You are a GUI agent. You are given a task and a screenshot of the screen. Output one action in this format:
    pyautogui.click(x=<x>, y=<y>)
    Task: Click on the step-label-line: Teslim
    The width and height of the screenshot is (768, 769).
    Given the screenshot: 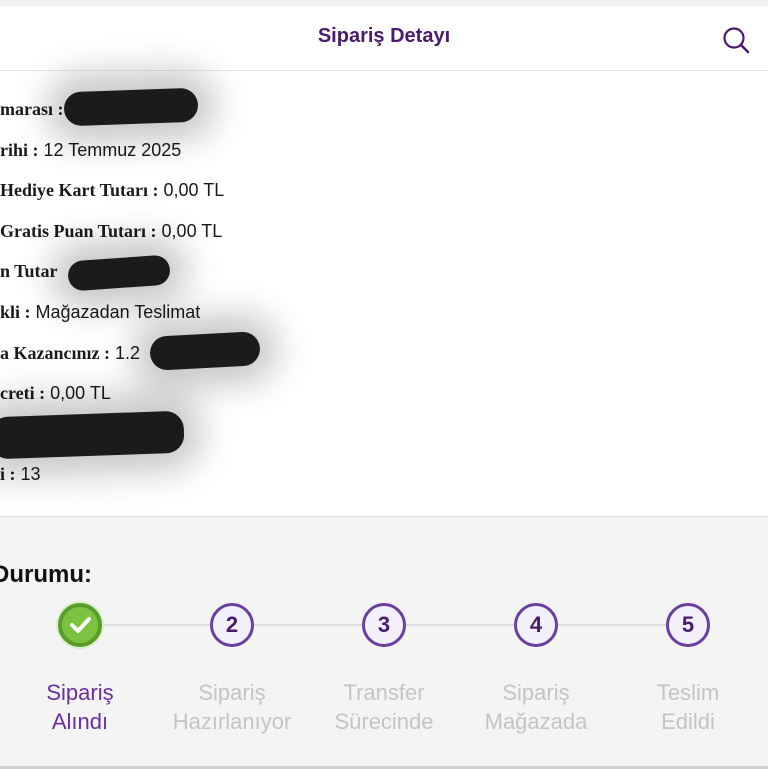 What is the action you would take?
    pyautogui.click(x=688, y=692)
    